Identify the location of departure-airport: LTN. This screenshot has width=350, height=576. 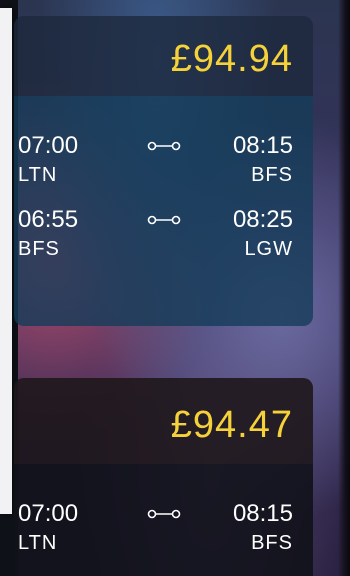
(38, 543).